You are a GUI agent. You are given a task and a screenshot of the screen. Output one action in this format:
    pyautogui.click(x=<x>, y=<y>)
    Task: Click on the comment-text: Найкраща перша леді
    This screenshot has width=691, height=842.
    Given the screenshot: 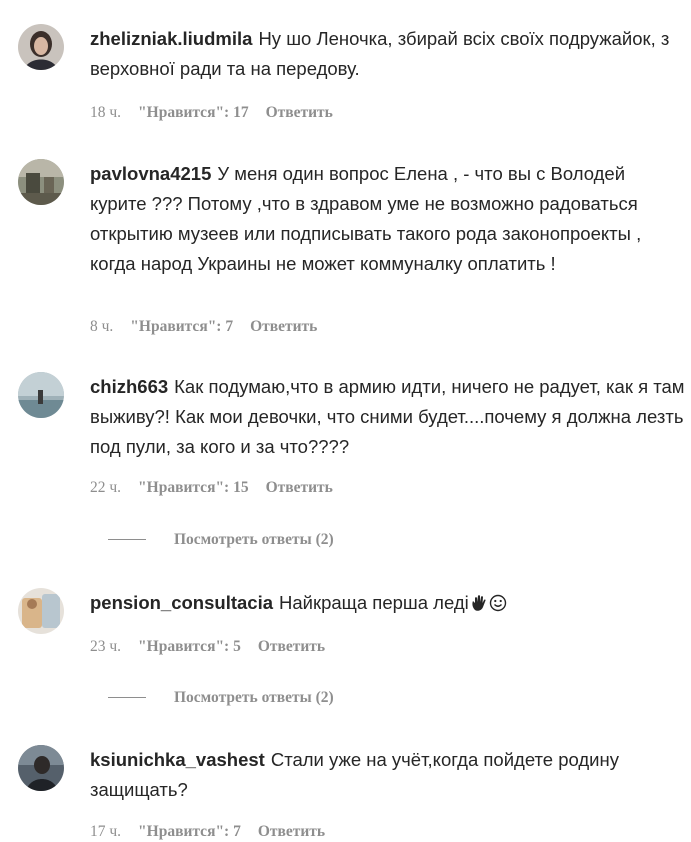 What is the action you would take?
    pyautogui.click(x=374, y=602)
    